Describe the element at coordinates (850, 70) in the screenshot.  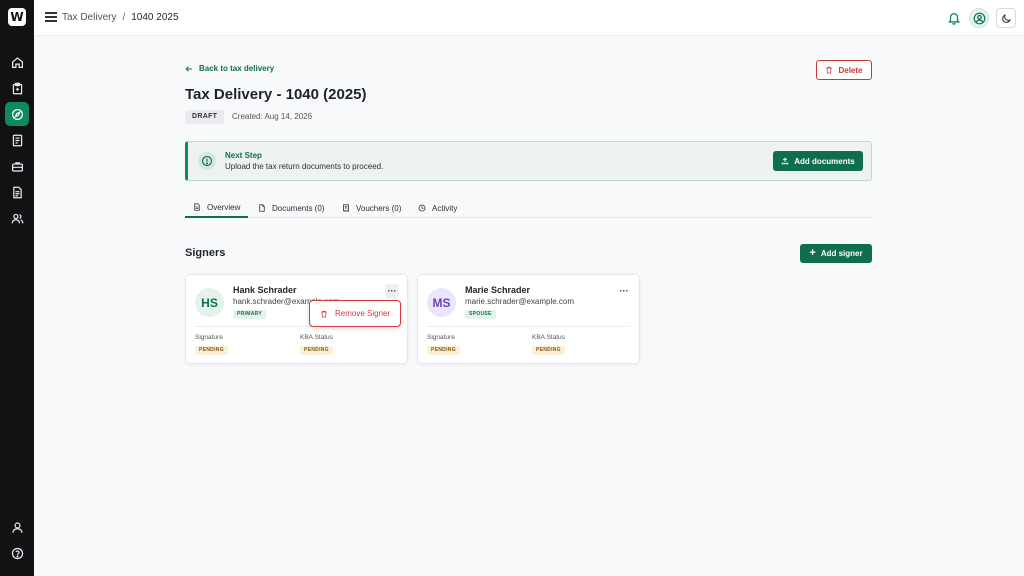
I see `delete-button-label: Delete` at that location.